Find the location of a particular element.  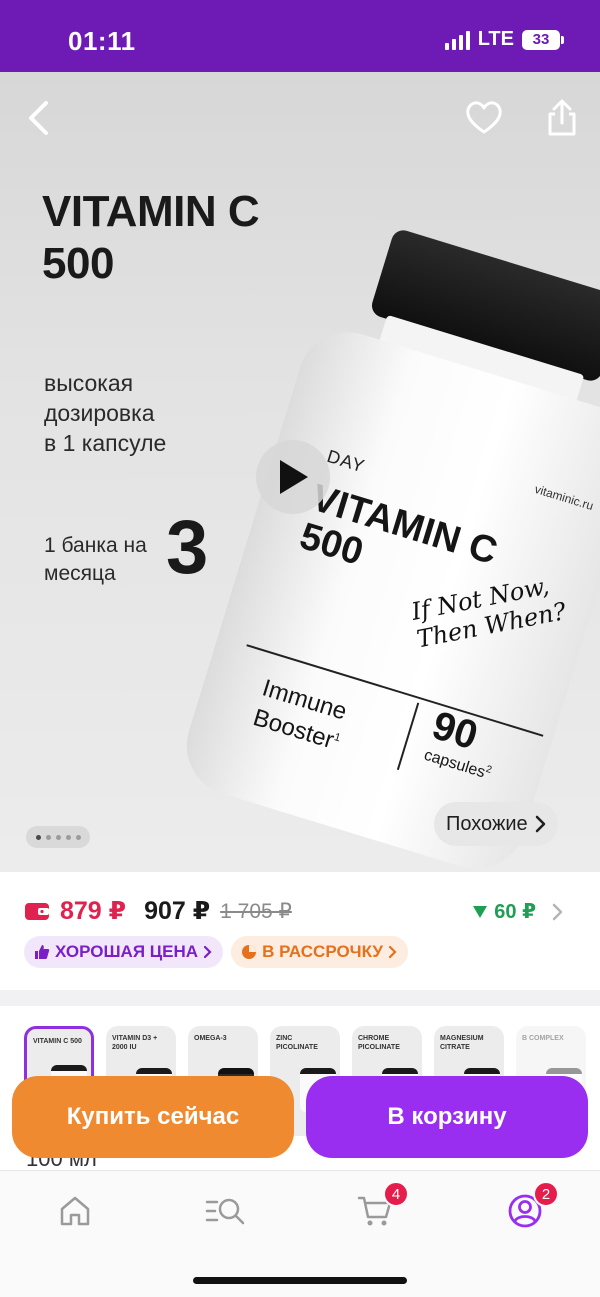

share-icon is located at coordinates (562, 117).